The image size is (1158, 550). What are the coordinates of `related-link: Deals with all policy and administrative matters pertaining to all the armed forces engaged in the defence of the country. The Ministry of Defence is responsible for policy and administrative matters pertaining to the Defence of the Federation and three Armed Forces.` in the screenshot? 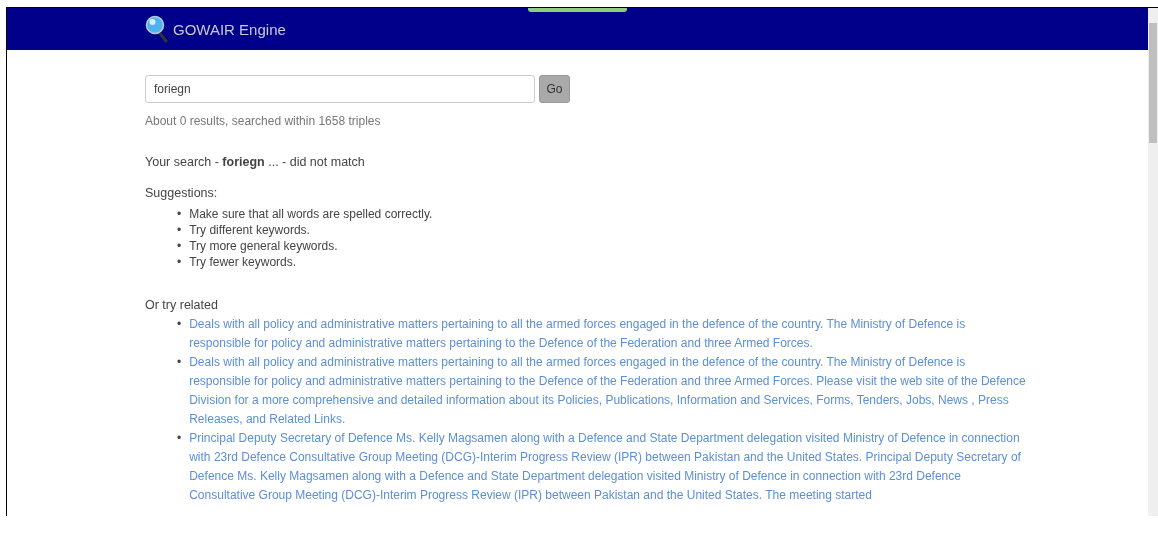 It's located at (608, 334).